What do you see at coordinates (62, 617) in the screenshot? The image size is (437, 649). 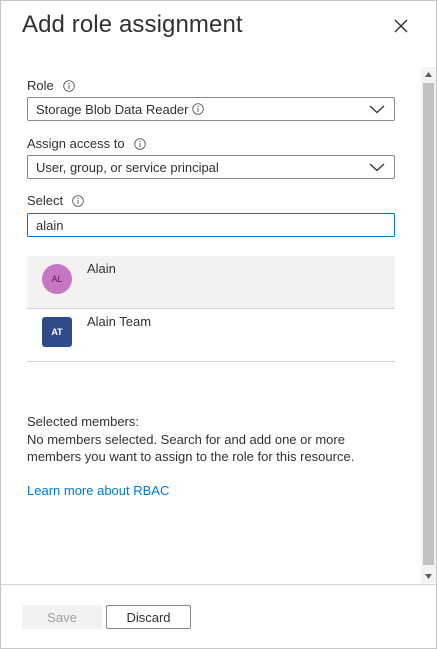 I see `save-button: Save` at bounding box center [62, 617].